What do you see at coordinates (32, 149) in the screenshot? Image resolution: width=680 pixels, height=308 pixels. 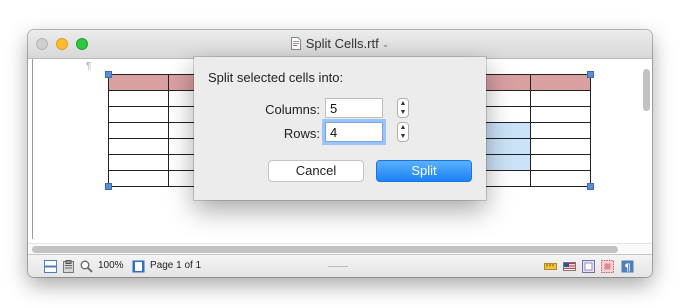 I see `page-edge` at bounding box center [32, 149].